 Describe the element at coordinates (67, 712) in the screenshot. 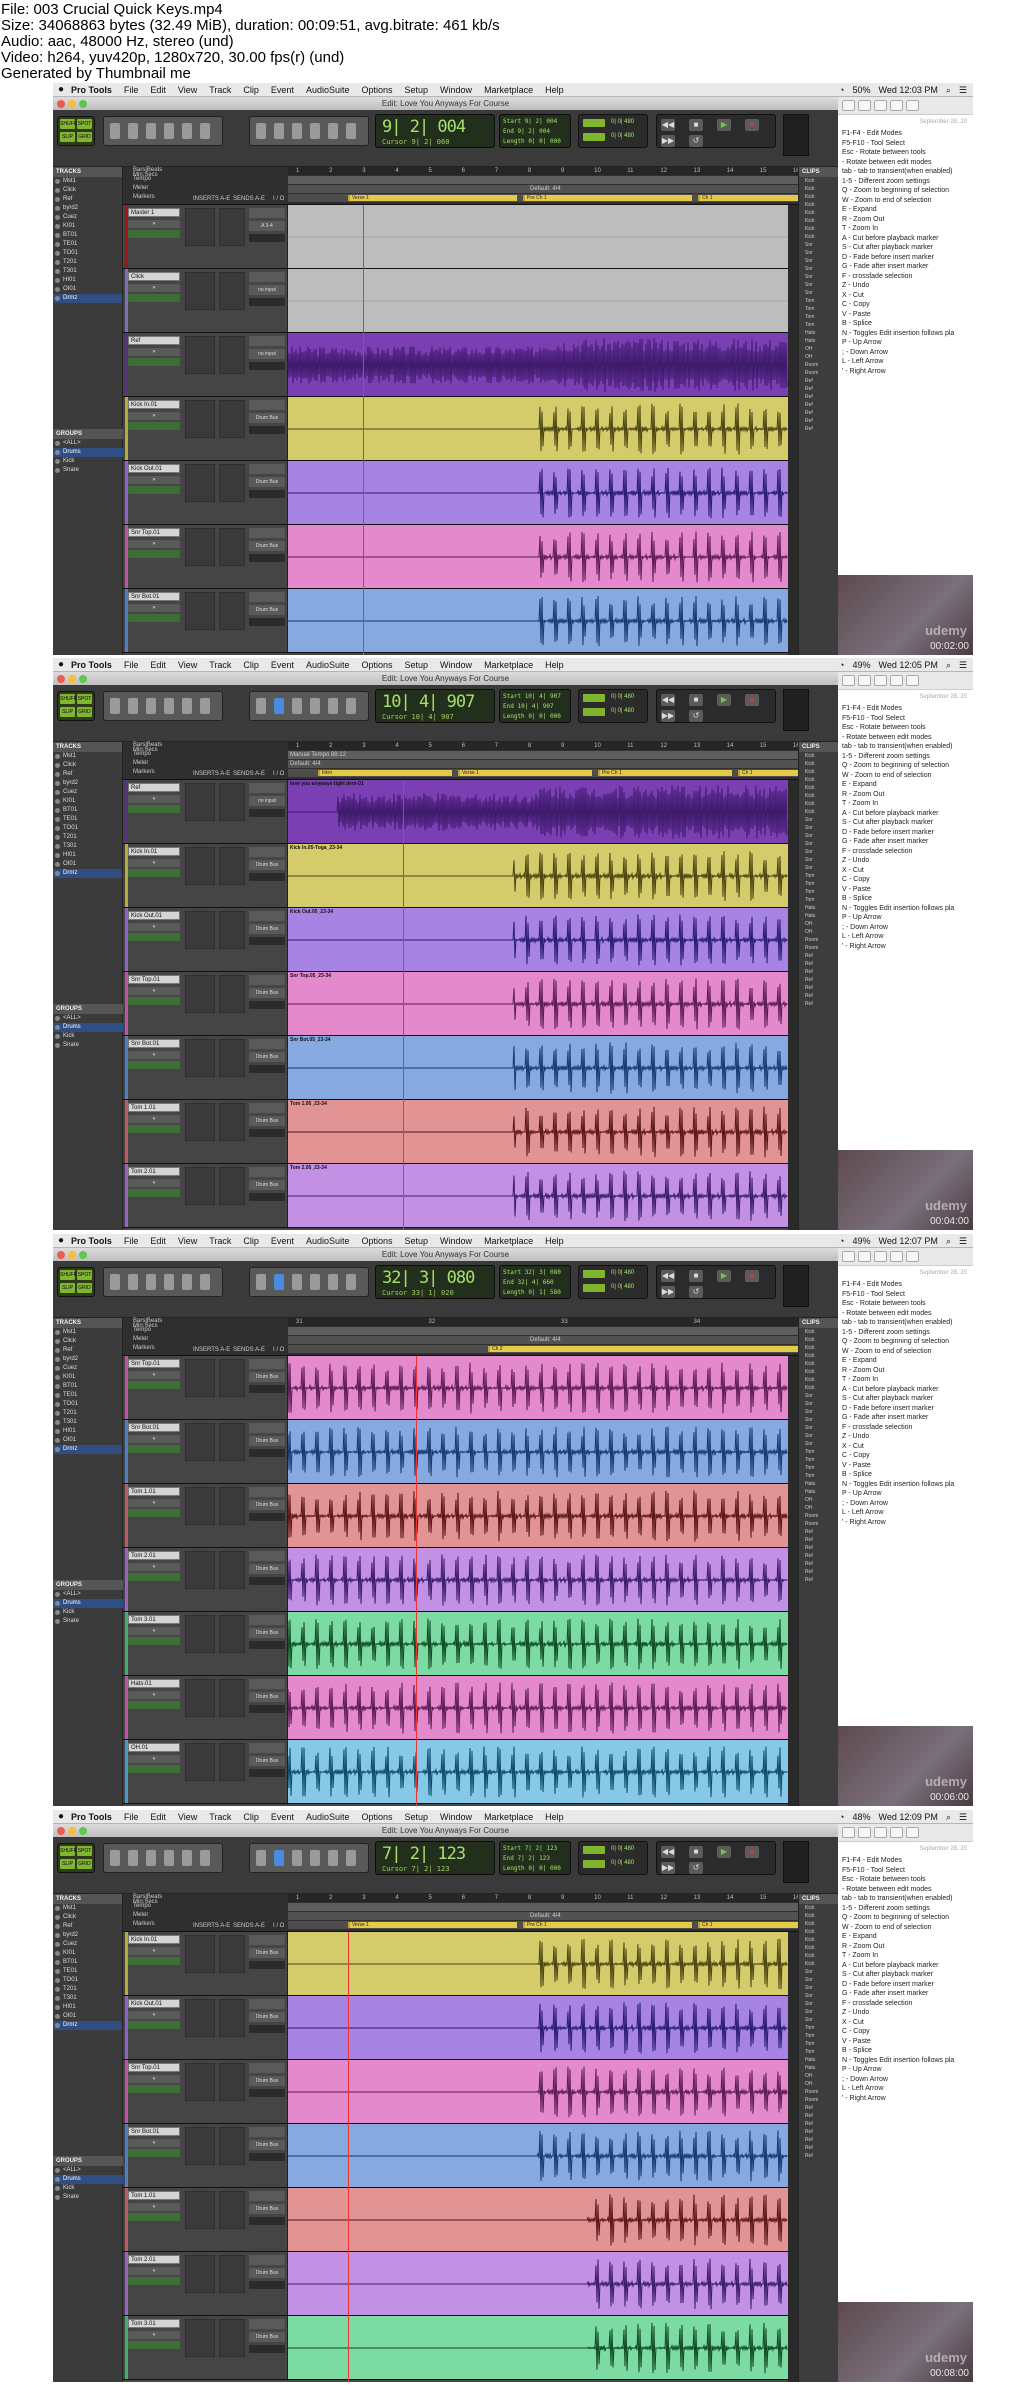

I see `edit-mode-button: SLIP` at that location.